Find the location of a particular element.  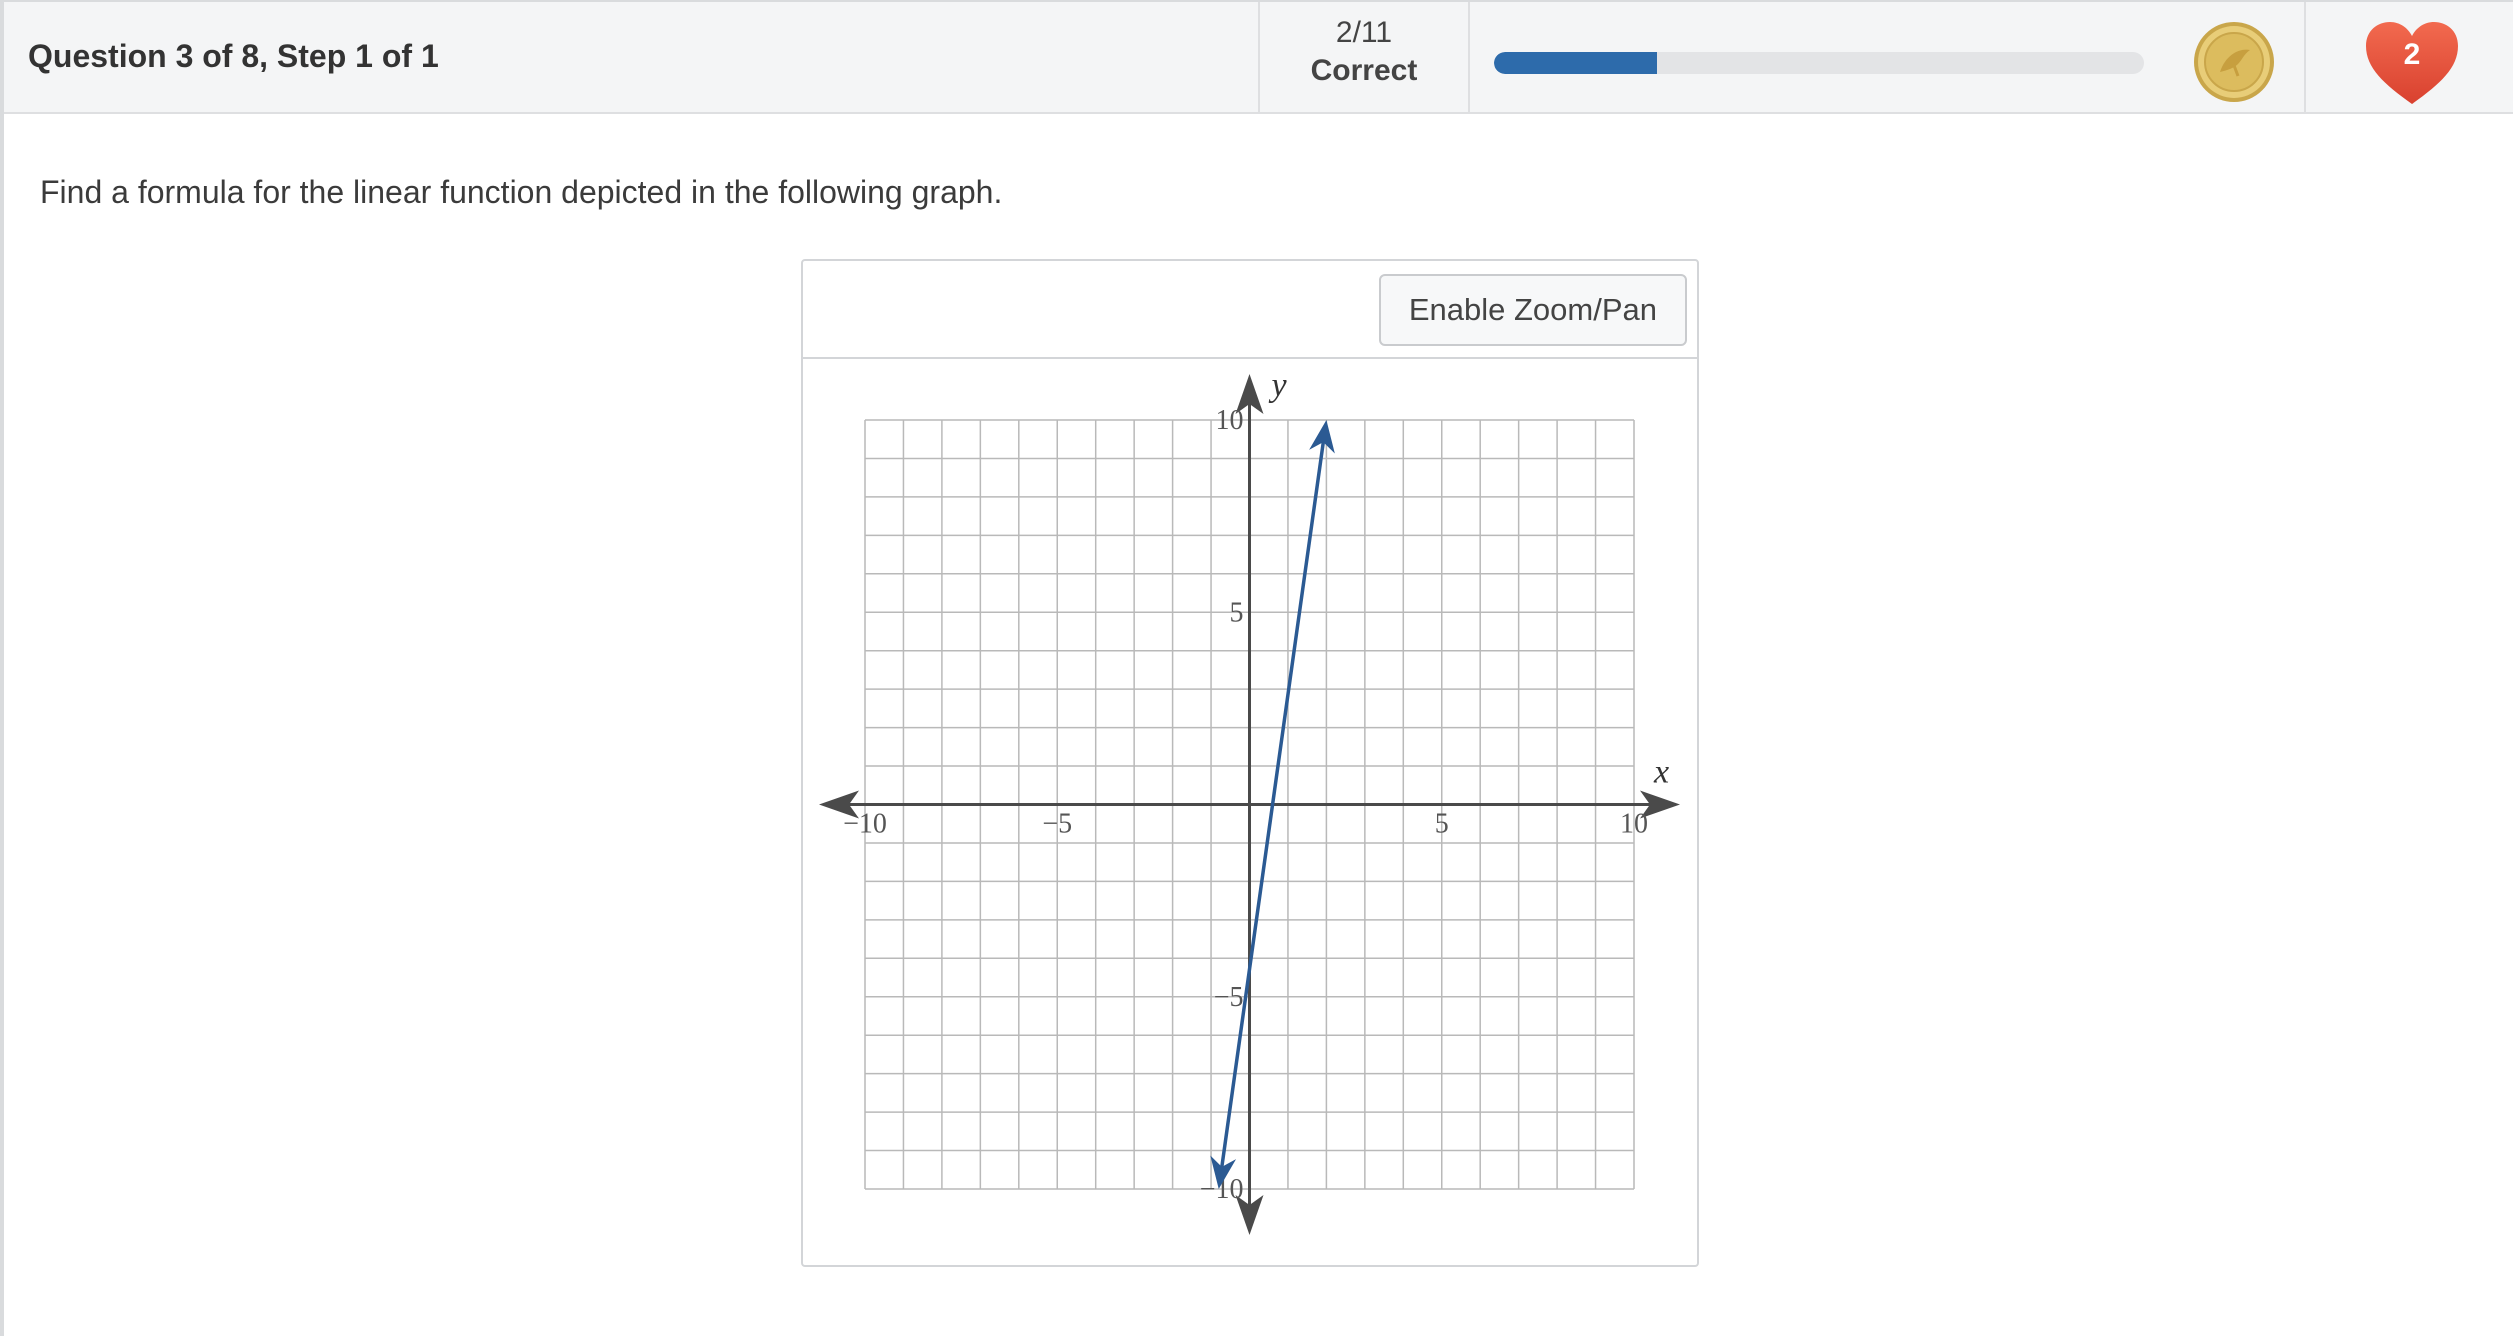

y-tick-label: −5 is located at coordinates (1229, 997).